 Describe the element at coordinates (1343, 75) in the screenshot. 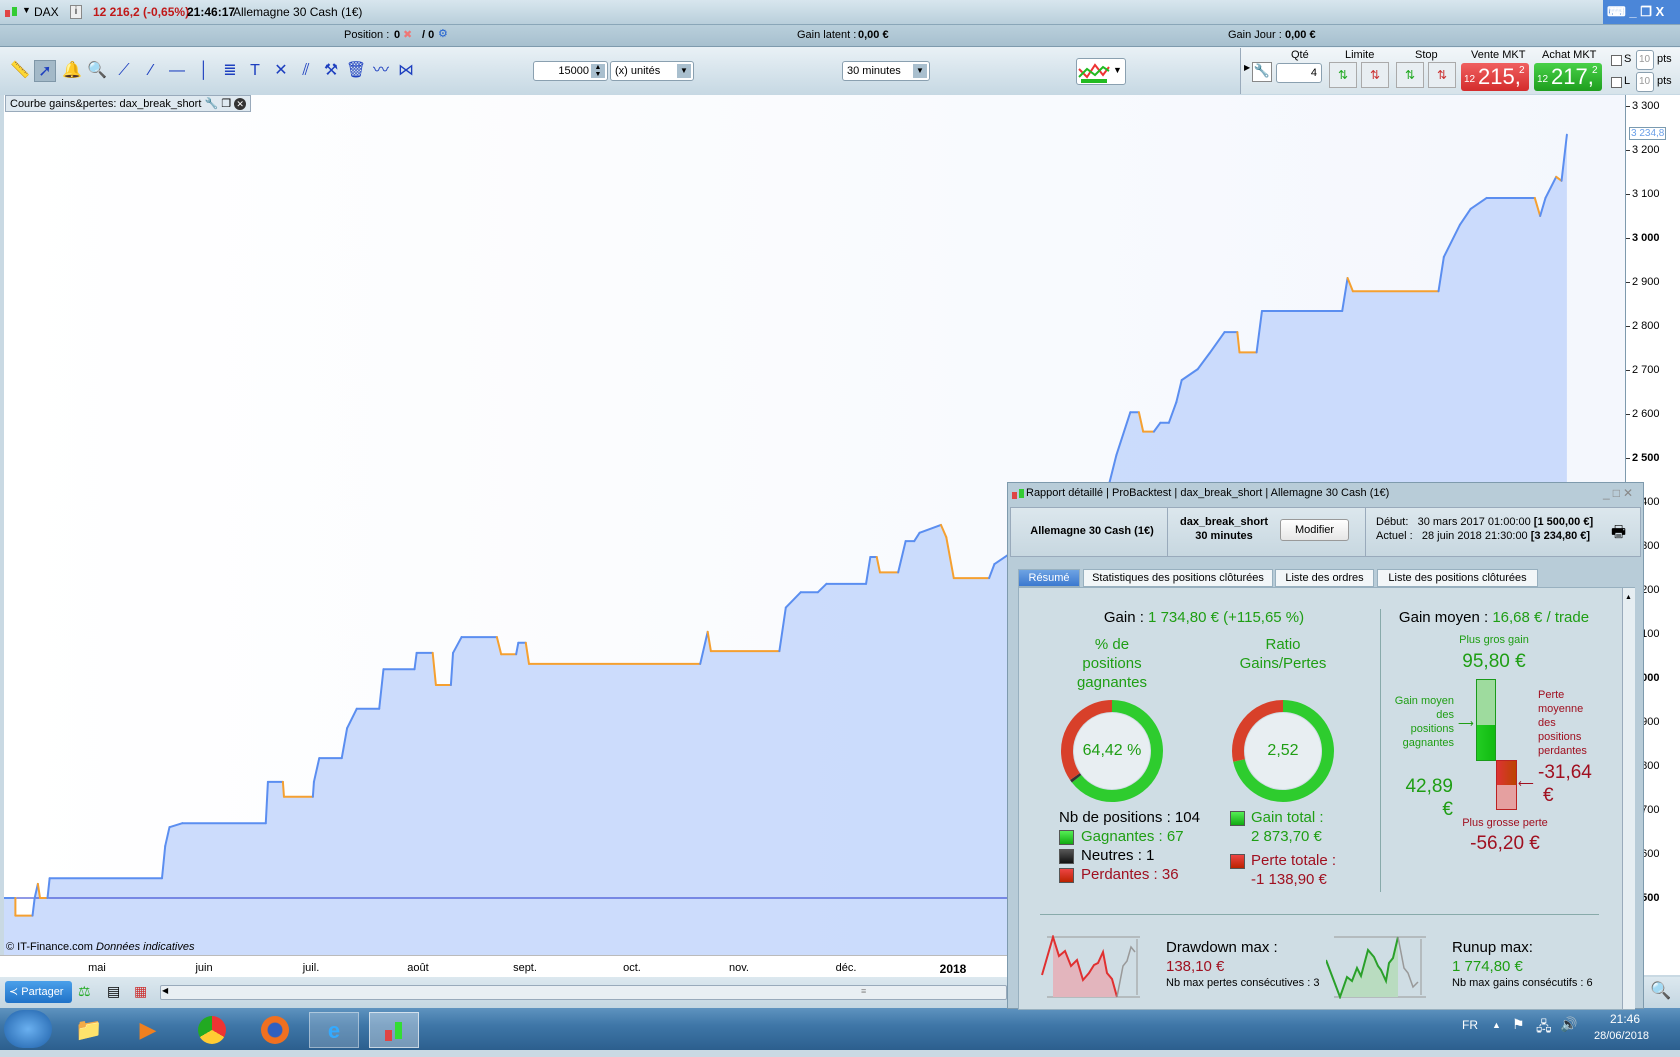

I see `limit-buy-button: ⇅` at that location.